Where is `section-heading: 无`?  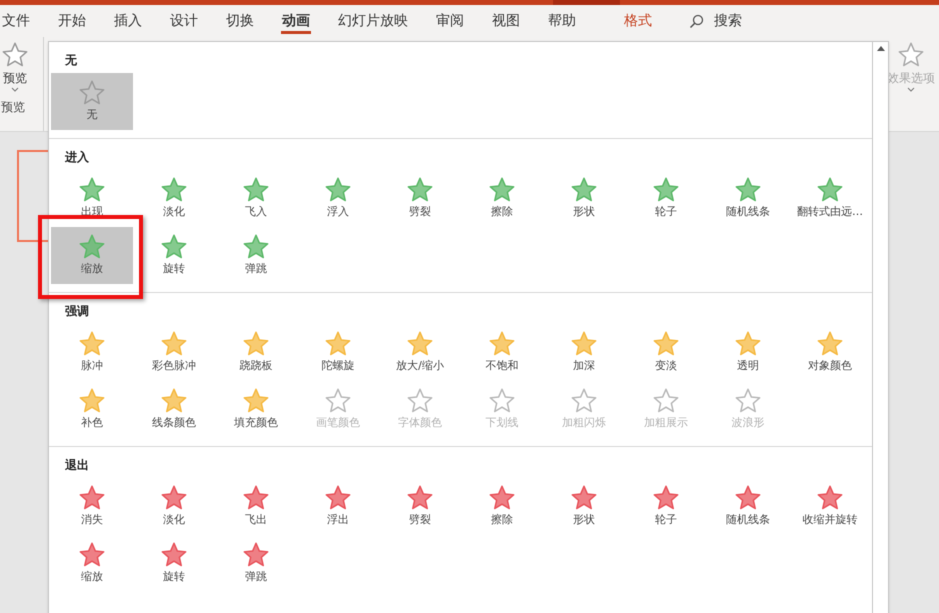 section-heading: 无 is located at coordinates (71, 60).